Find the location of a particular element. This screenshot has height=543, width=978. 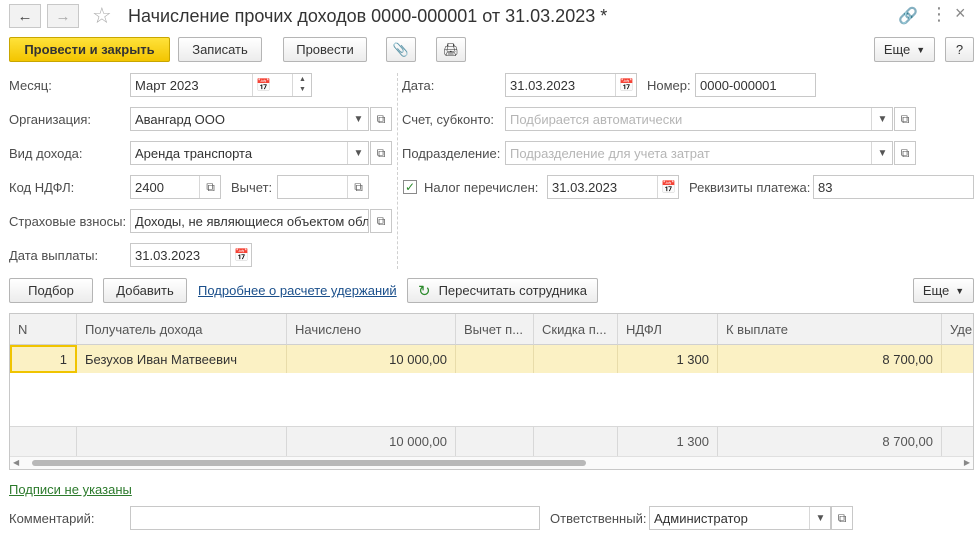

close-button: × is located at coordinates (960, 13).